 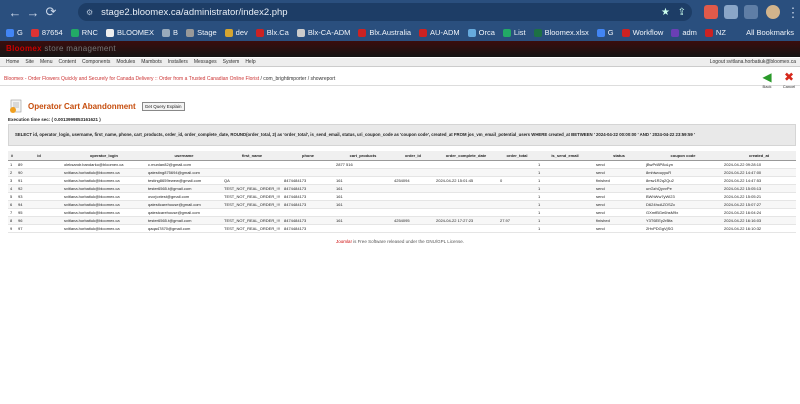 I want to click on get-query-explain-button: Get Query Explain, so click(x=163, y=106).